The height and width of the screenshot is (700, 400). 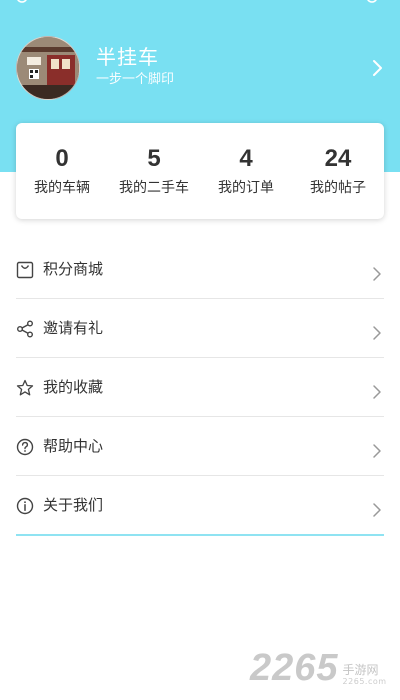 I want to click on stat-my-vehicles: 0 我的车辆, so click(x=62, y=171).